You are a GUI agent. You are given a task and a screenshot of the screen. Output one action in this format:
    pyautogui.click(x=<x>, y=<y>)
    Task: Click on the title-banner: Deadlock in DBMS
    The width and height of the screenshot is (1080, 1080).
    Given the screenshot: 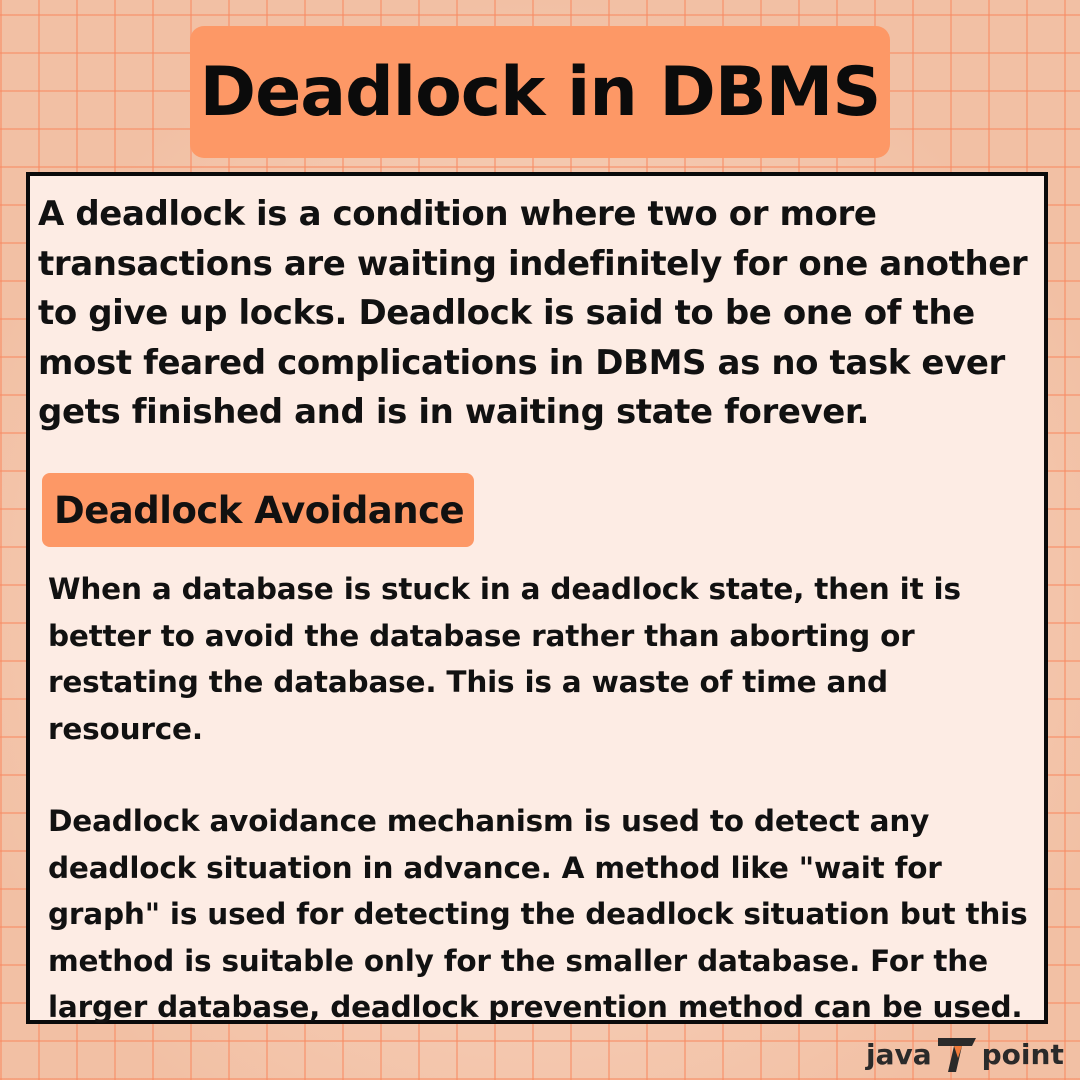 What is the action you would take?
    pyautogui.click(x=540, y=92)
    